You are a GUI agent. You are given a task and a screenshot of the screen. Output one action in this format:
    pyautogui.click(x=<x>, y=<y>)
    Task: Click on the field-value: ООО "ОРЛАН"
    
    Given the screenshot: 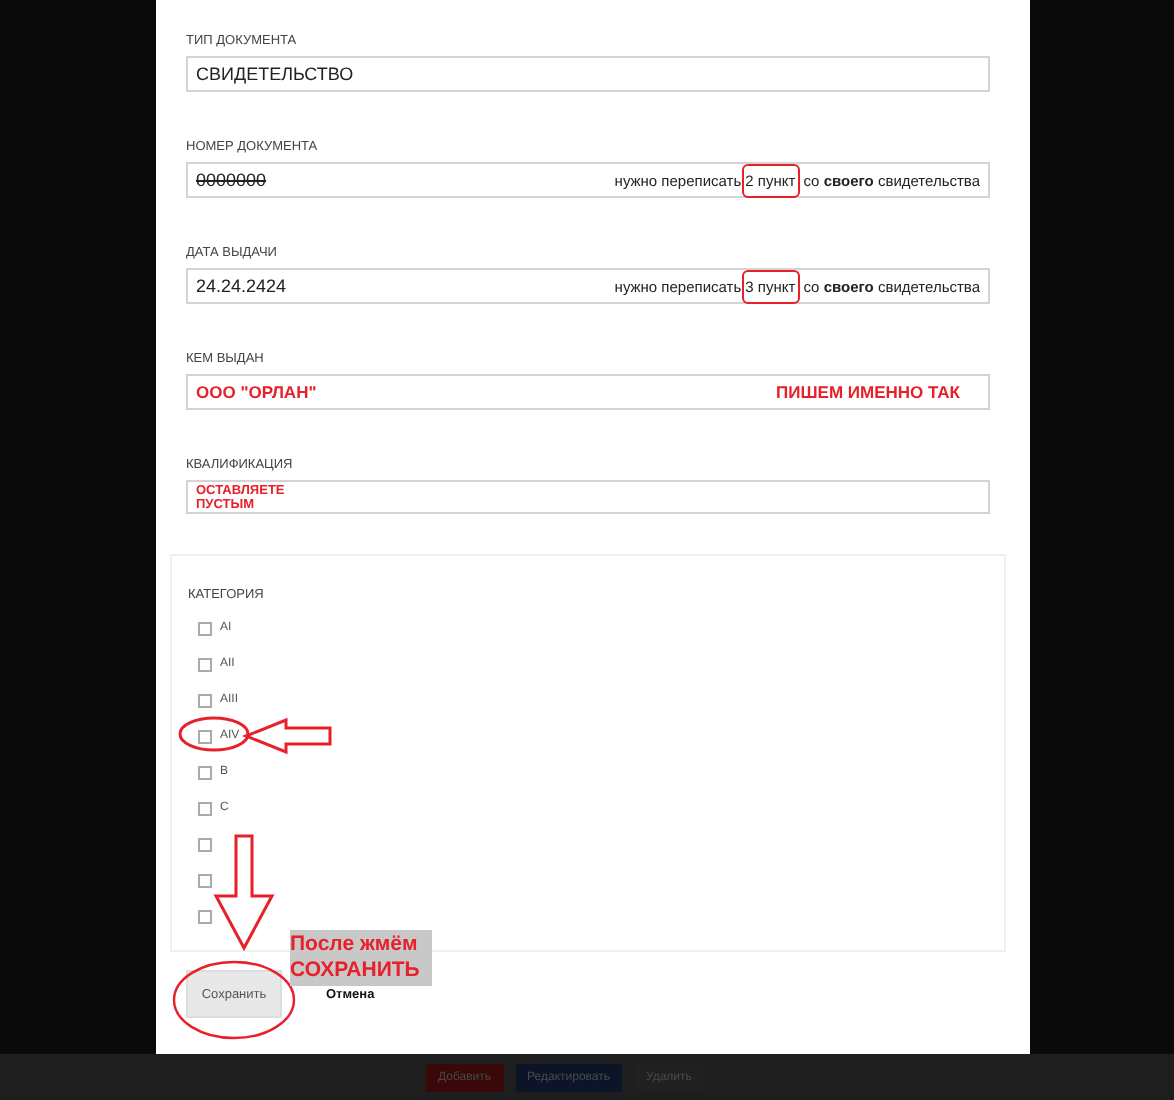 What is the action you would take?
    pyautogui.click(x=256, y=392)
    